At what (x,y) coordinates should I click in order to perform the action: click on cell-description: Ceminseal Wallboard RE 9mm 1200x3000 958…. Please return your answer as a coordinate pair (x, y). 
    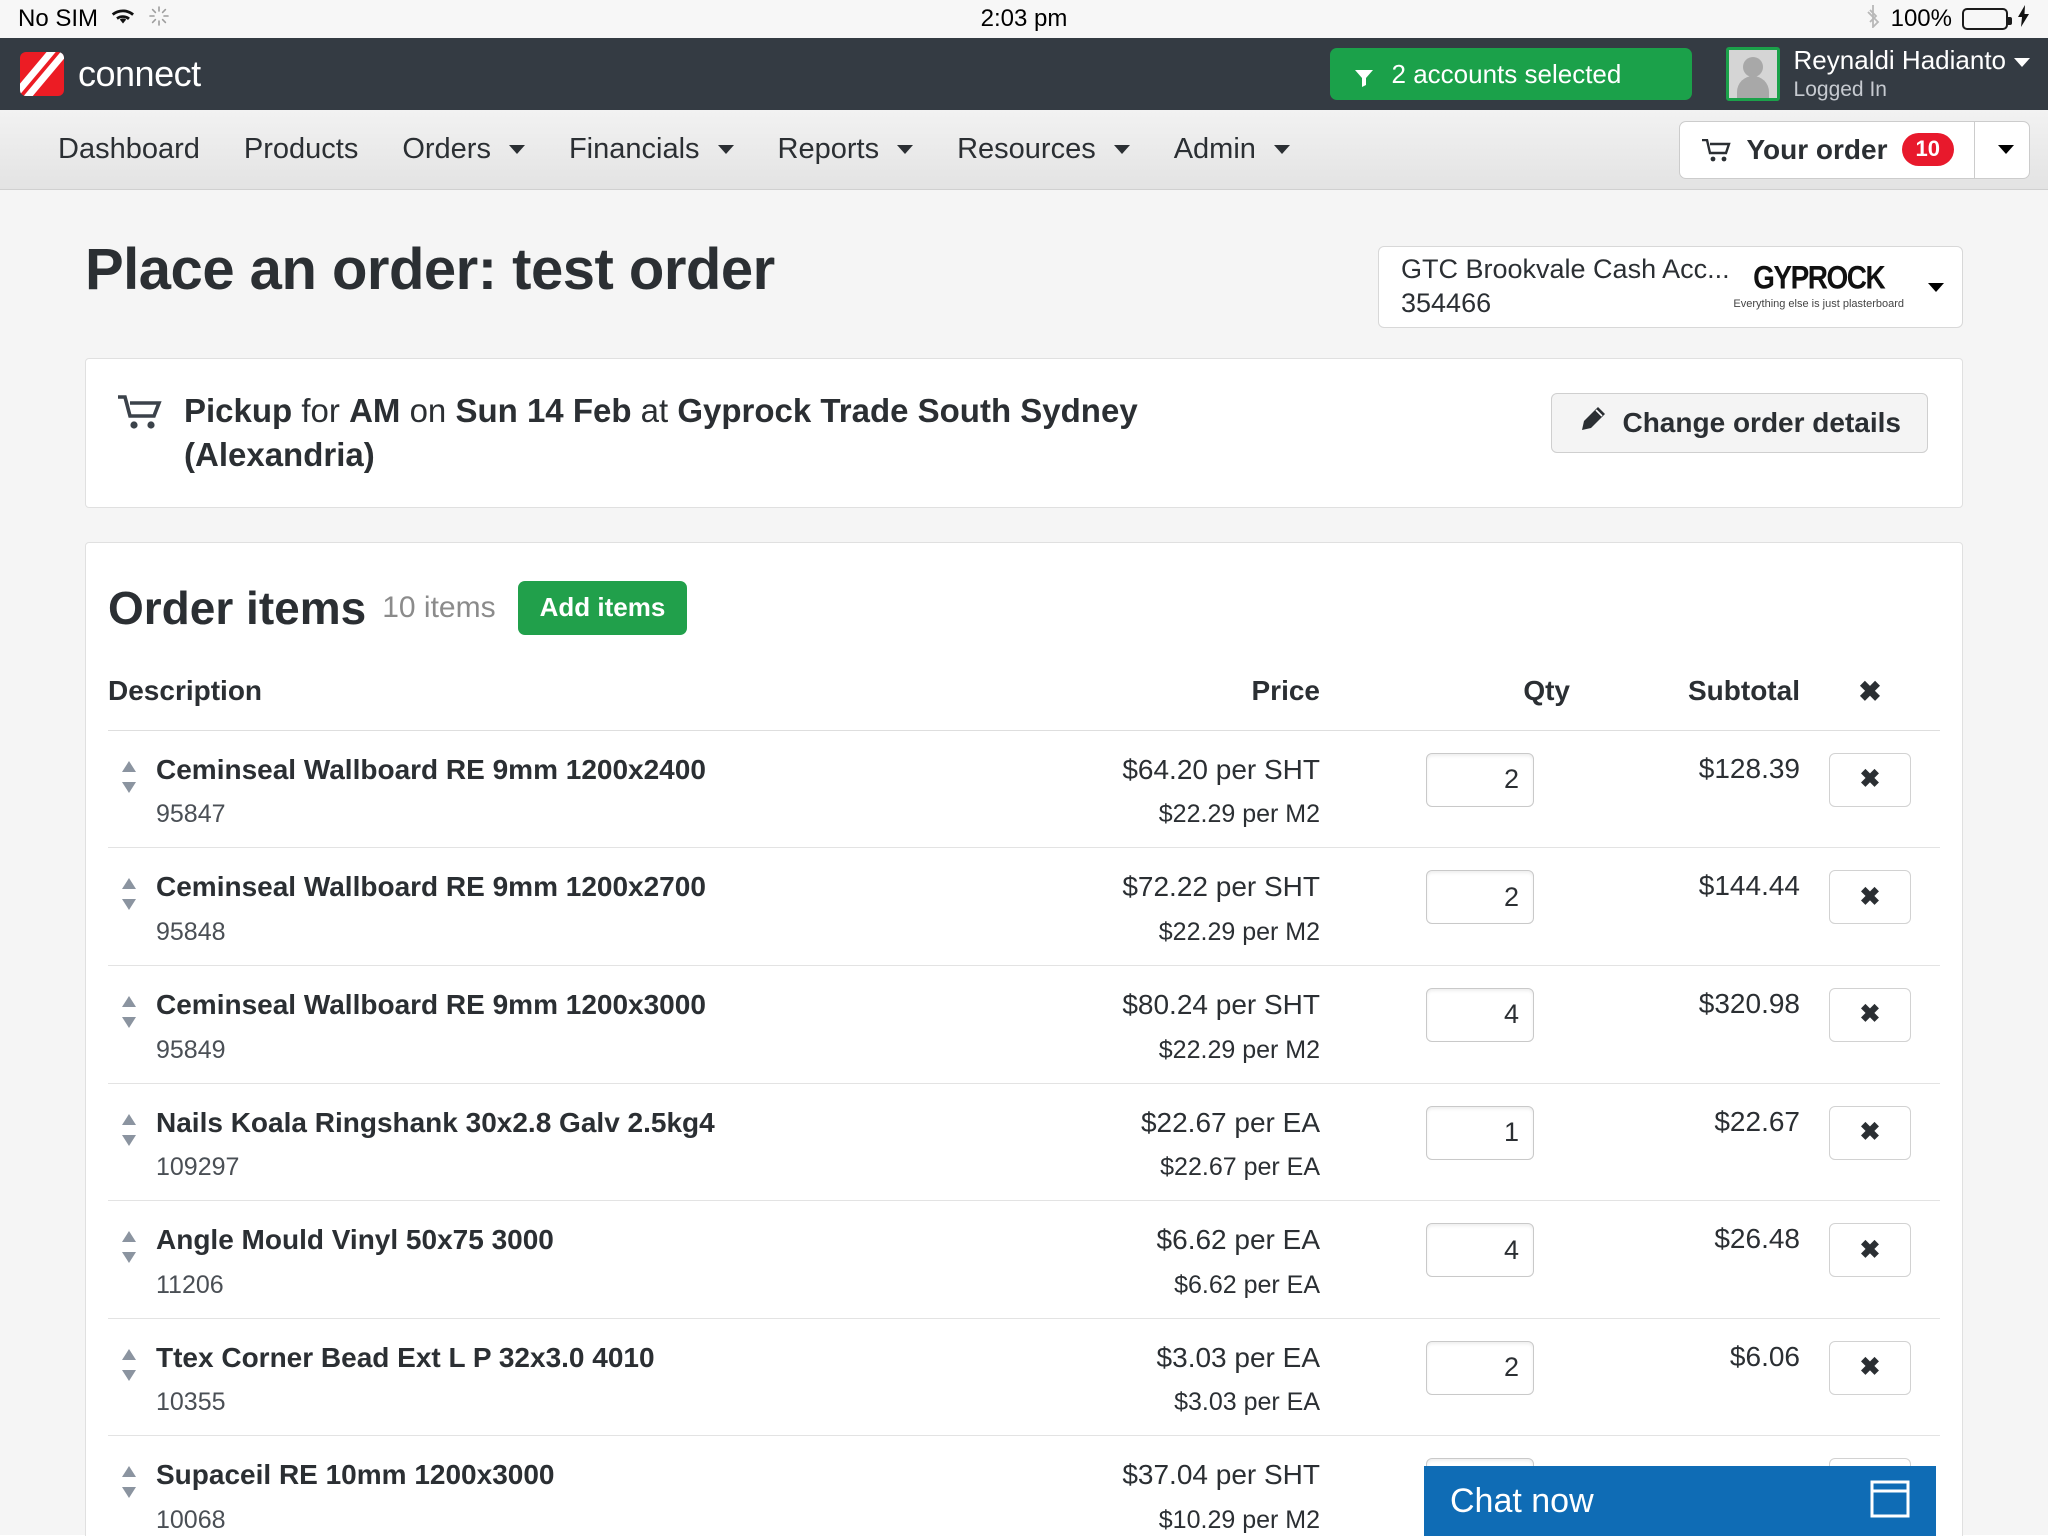
    Looking at the image, I should click on (544, 1024).